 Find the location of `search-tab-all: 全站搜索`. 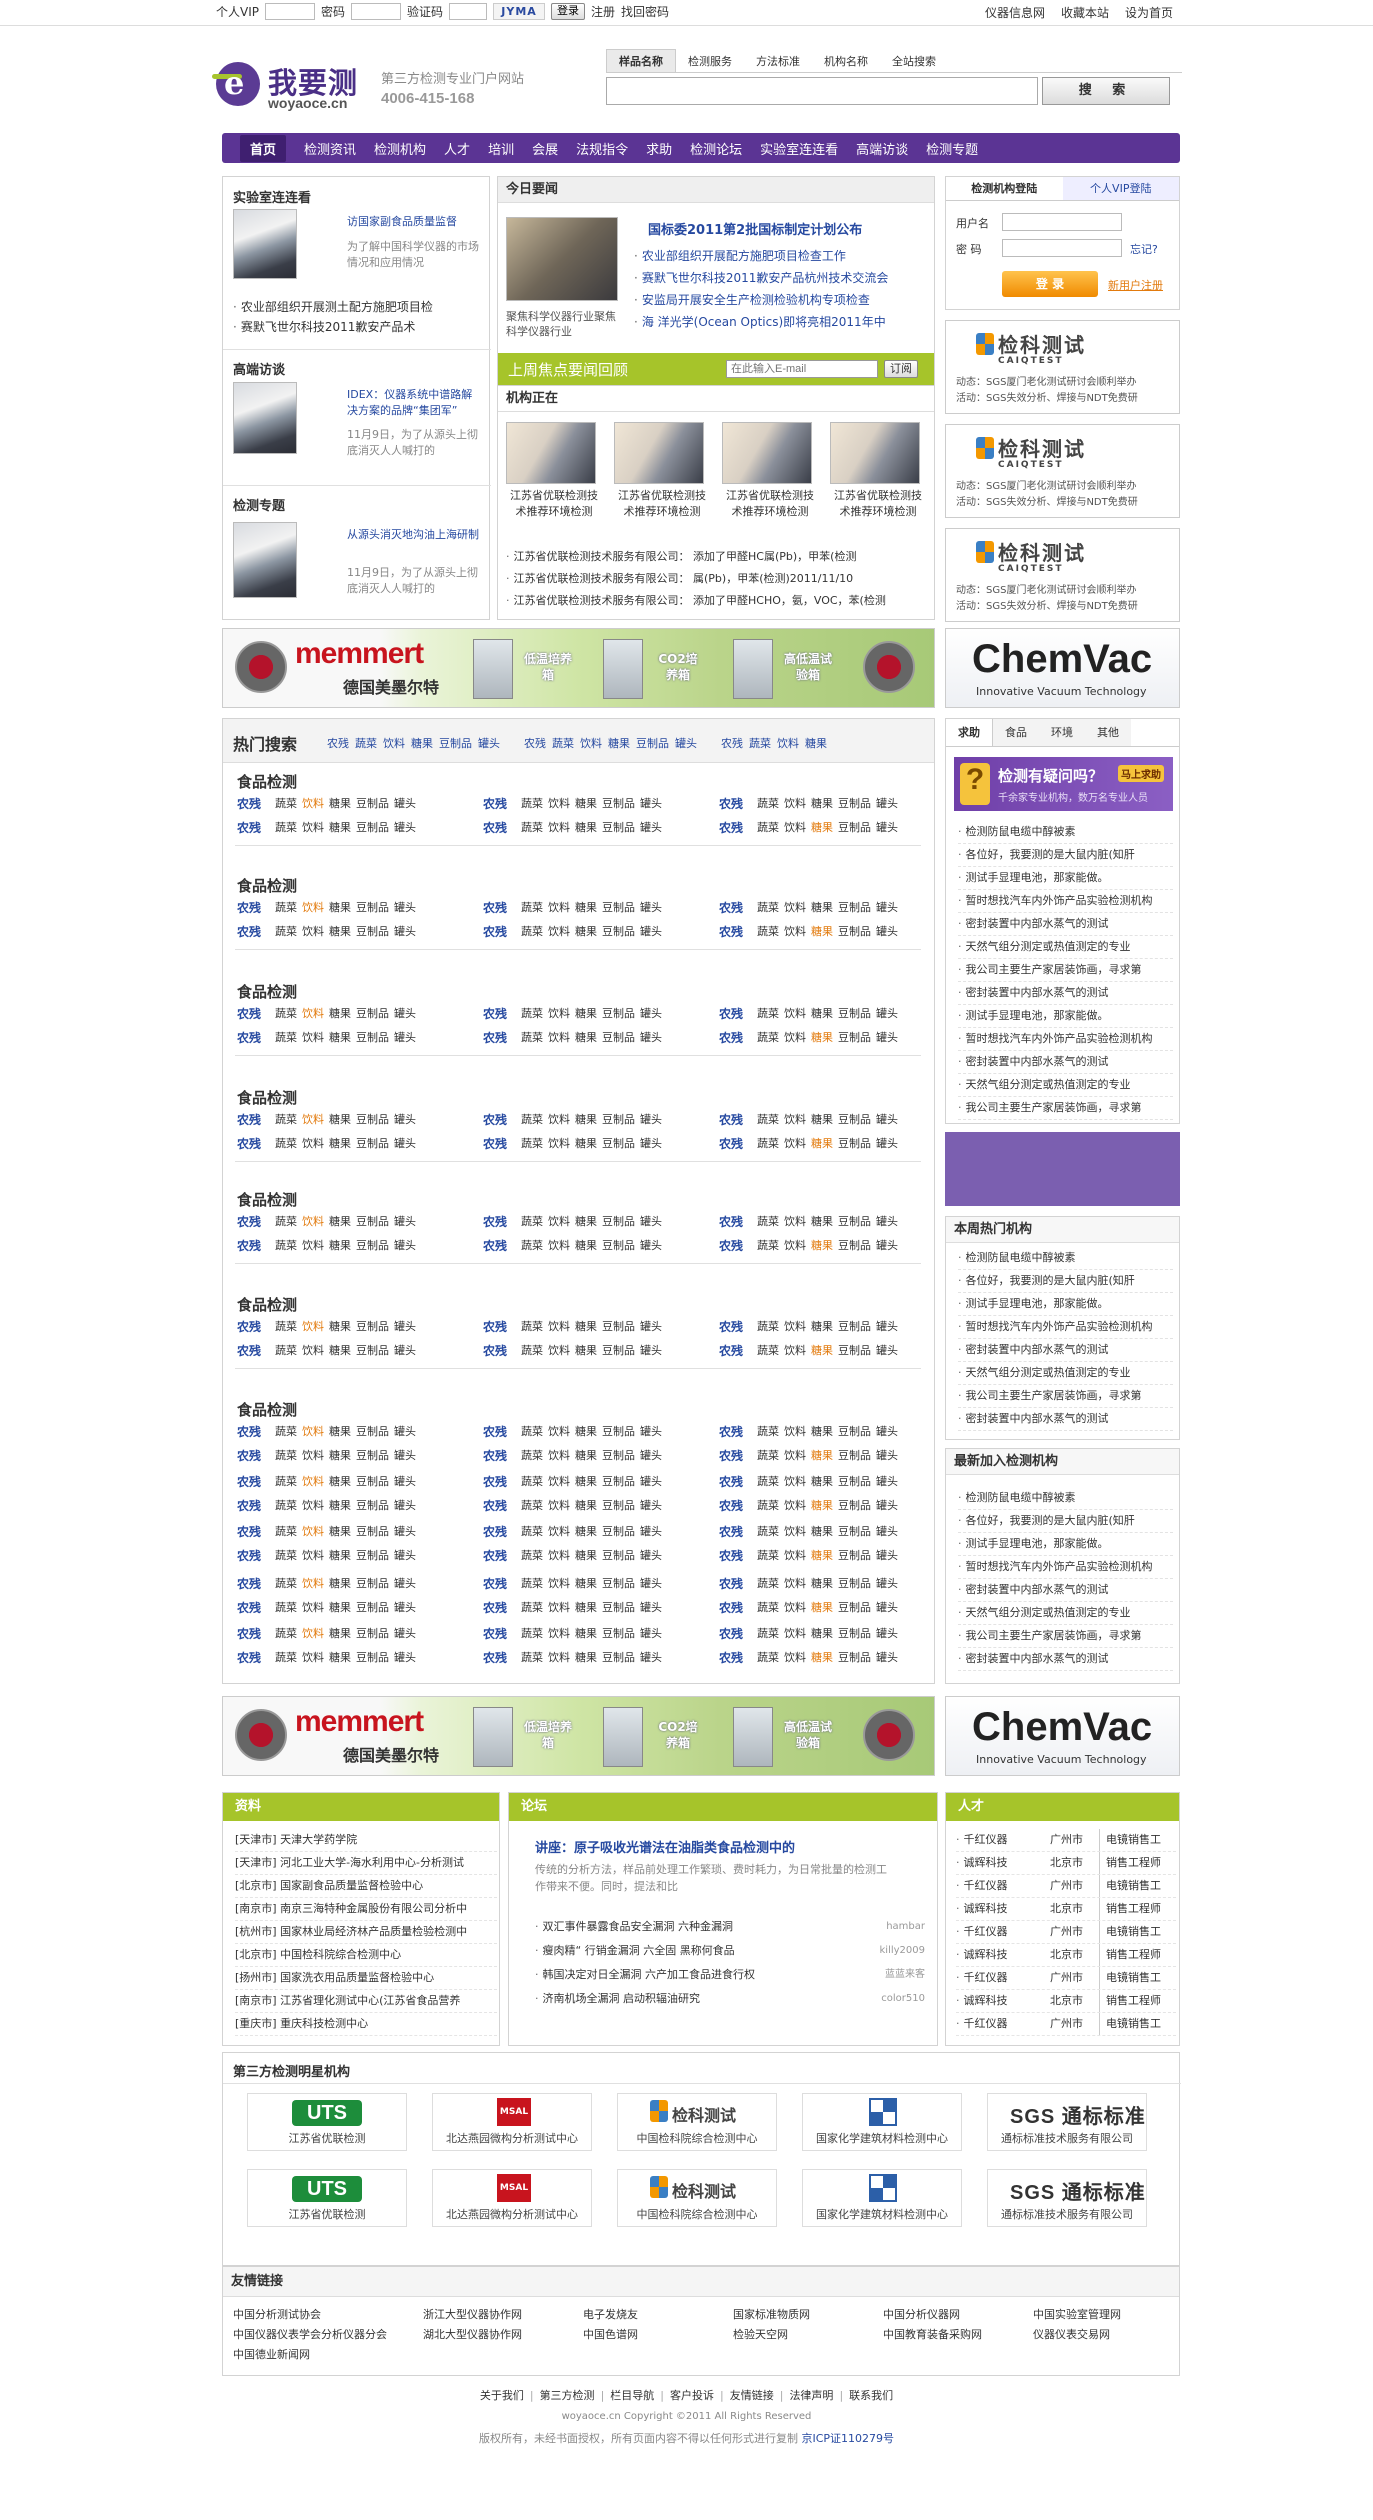

search-tab-all: 全站搜索 is located at coordinates (914, 61).